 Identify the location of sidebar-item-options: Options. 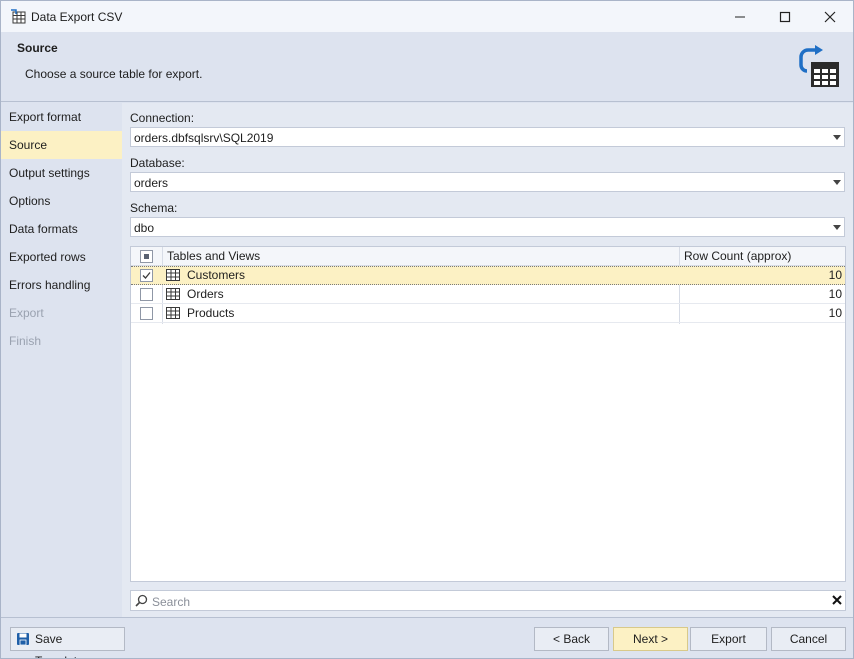
(61, 201).